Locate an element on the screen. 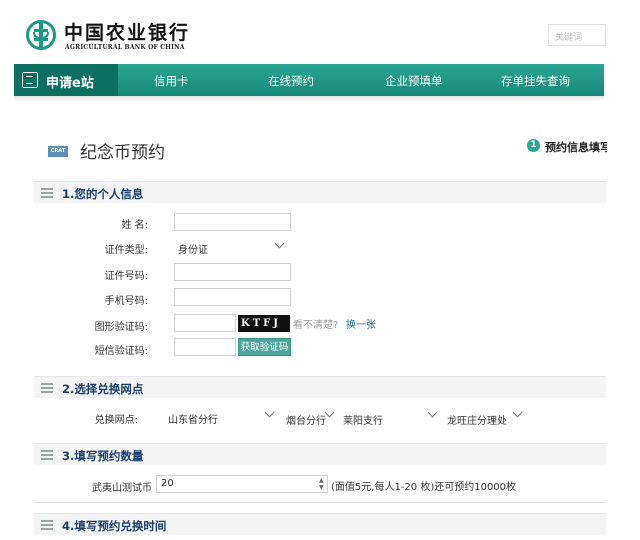  captcha-label: 图形验证码: is located at coordinates (121, 327).